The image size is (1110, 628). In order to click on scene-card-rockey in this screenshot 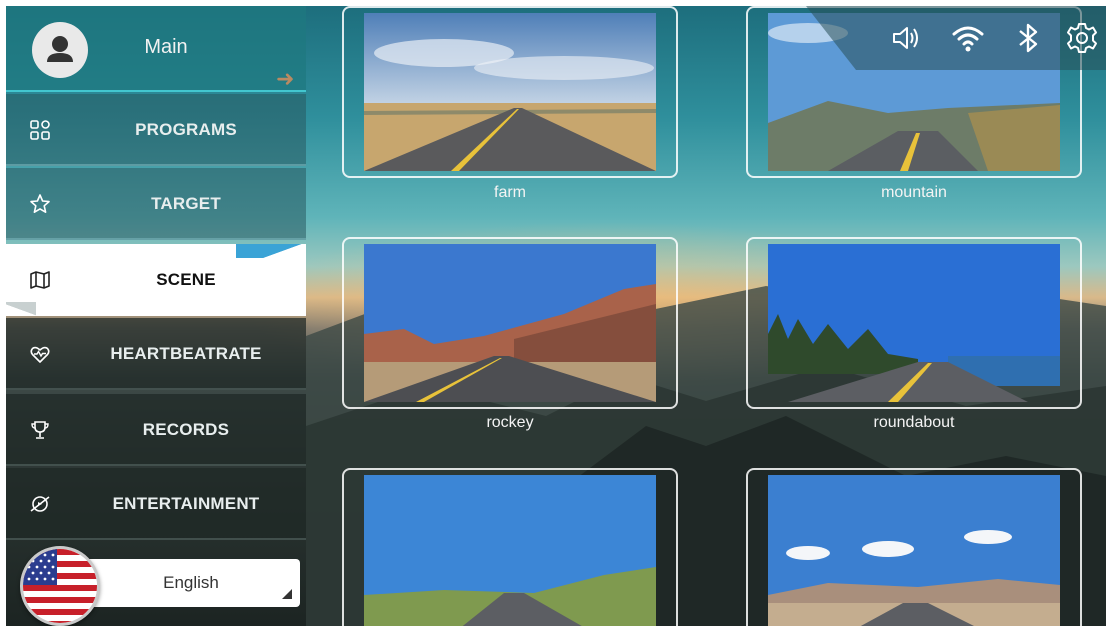, I will do `click(510, 323)`.